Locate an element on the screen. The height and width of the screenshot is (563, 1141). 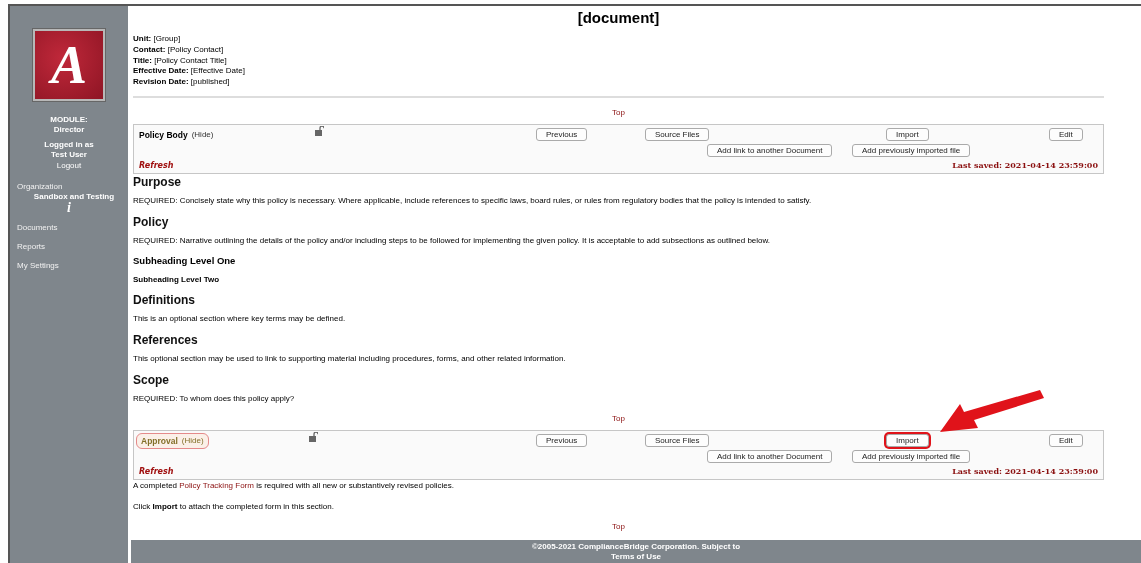
paragraph: REQUIRED: To whom does this policy apply? is located at coordinates (214, 399).